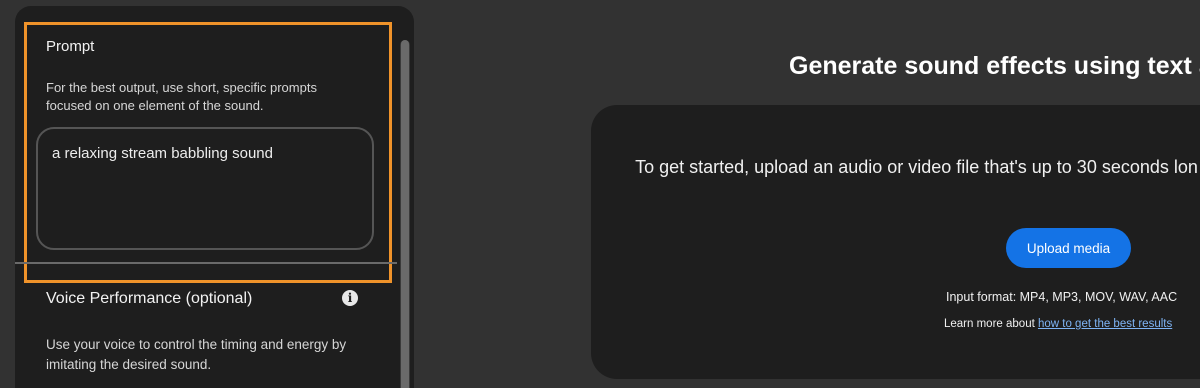  What do you see at coordinates (149, 298) in the screenshot?
I see `voice-performance-title: Voice Performance (optional)` at bounding box center [149, 298].